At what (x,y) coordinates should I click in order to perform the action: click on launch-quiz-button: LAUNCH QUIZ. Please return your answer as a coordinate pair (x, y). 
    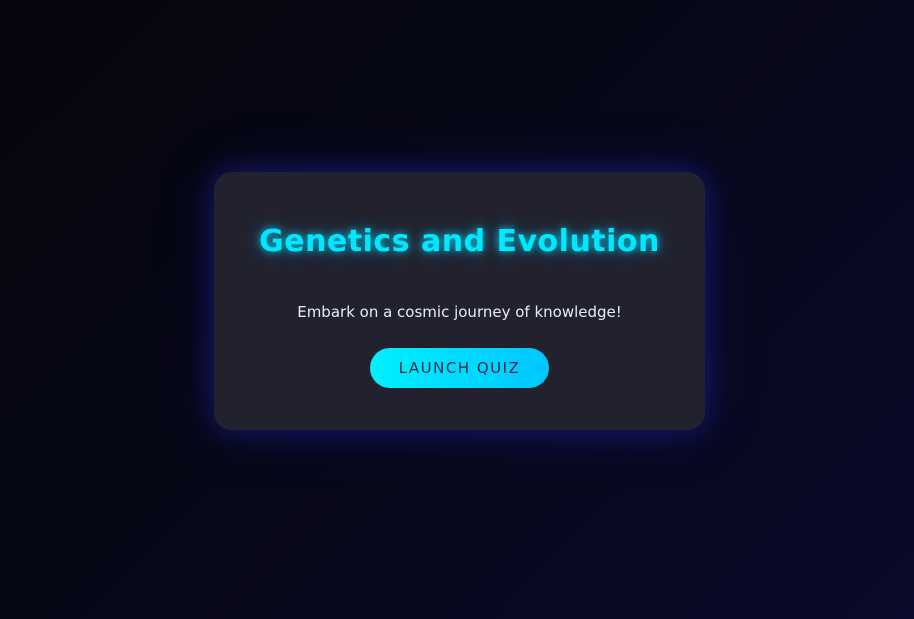
    Looking at the image, I should click on (459, 368).